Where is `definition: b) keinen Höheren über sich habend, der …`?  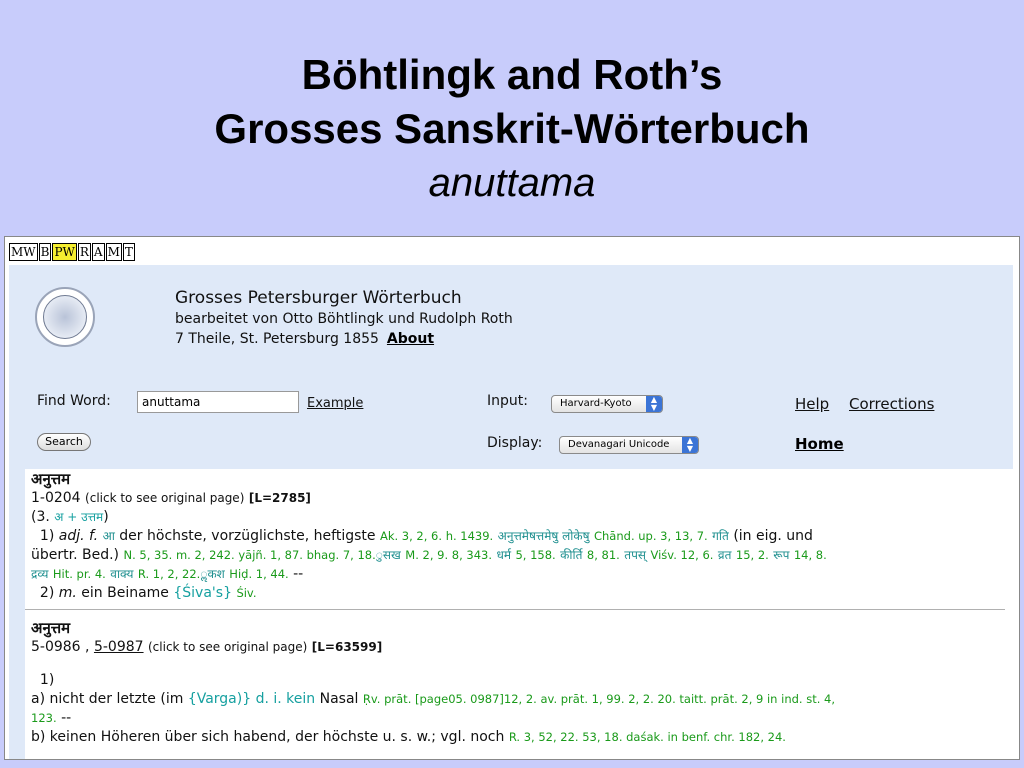
definition: b) keinen Höheren über sich habend, der … is located at coordinates (268, 737).